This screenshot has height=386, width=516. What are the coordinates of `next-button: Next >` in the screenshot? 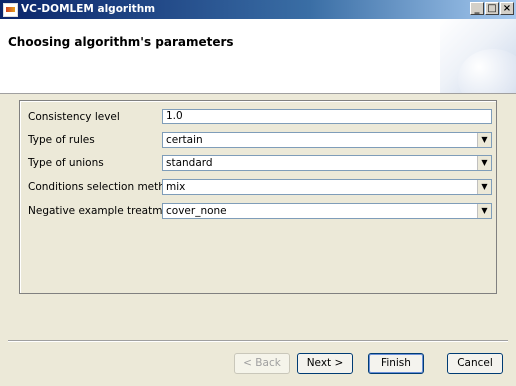 It's located at (325, 363).